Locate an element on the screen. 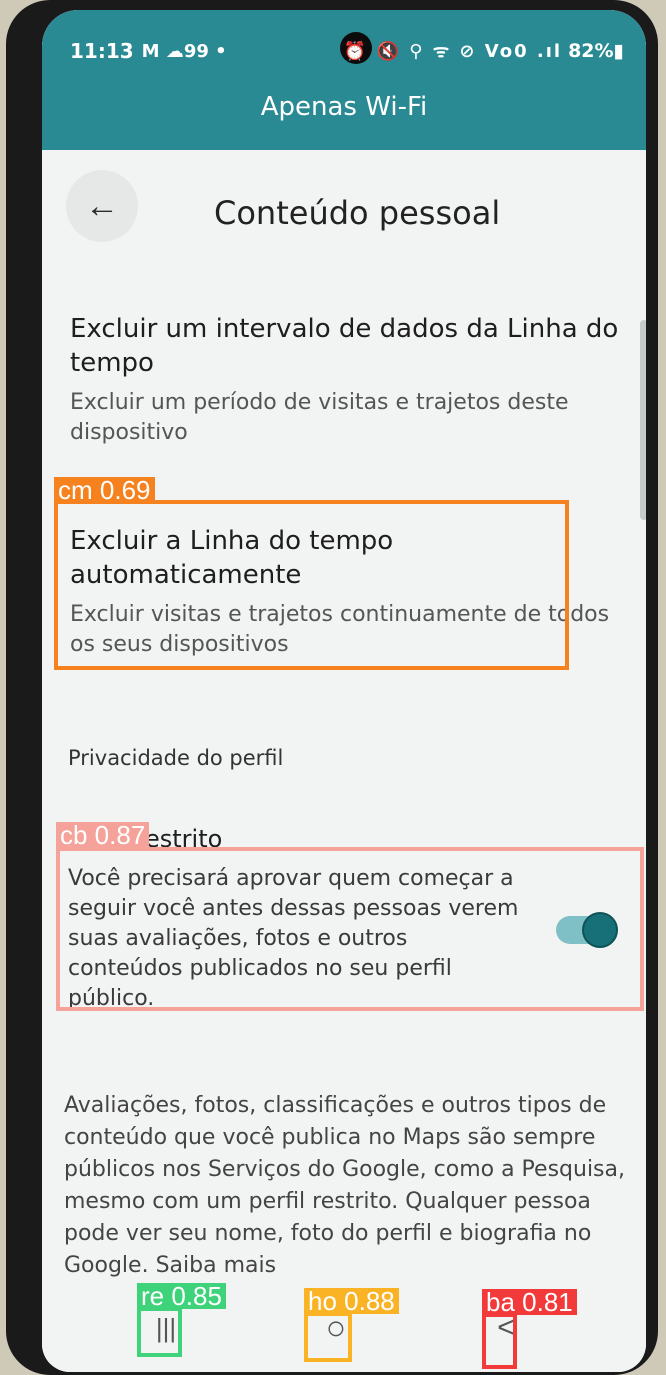  detection-box-ba is located at coordinates (499, 1341).